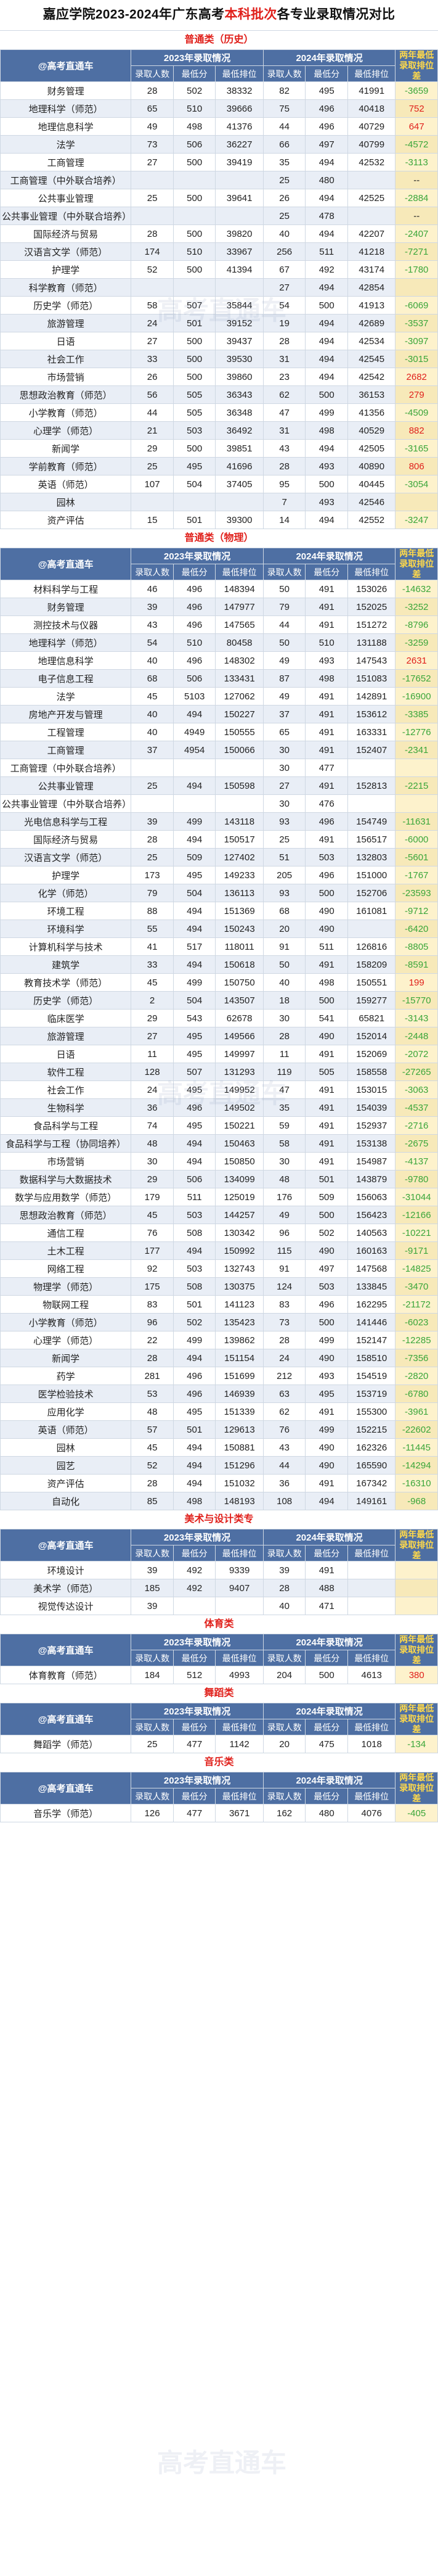  Describe the element at coordinates (66, 1813) in the screenshot. I see `major-name: 音乐学（师范）` at that location.